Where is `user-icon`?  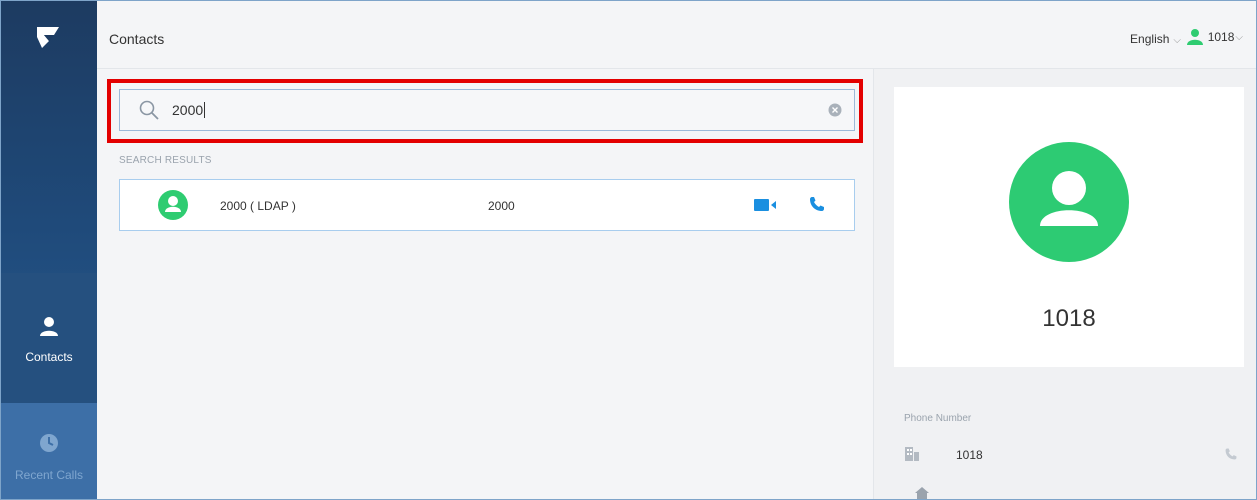 user-icon is located at coordinates (1194, 37).